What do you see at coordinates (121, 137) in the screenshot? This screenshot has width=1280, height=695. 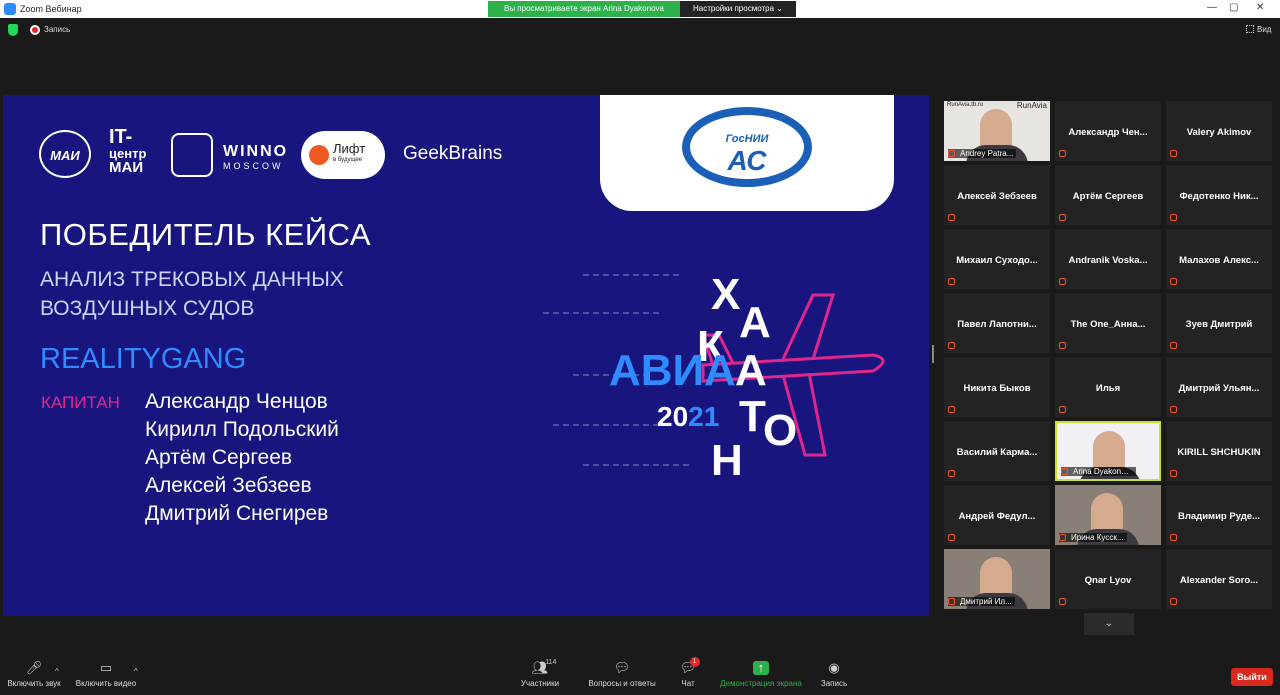 I see `it-center-line1: IT-` at bounding box center [121, 137].